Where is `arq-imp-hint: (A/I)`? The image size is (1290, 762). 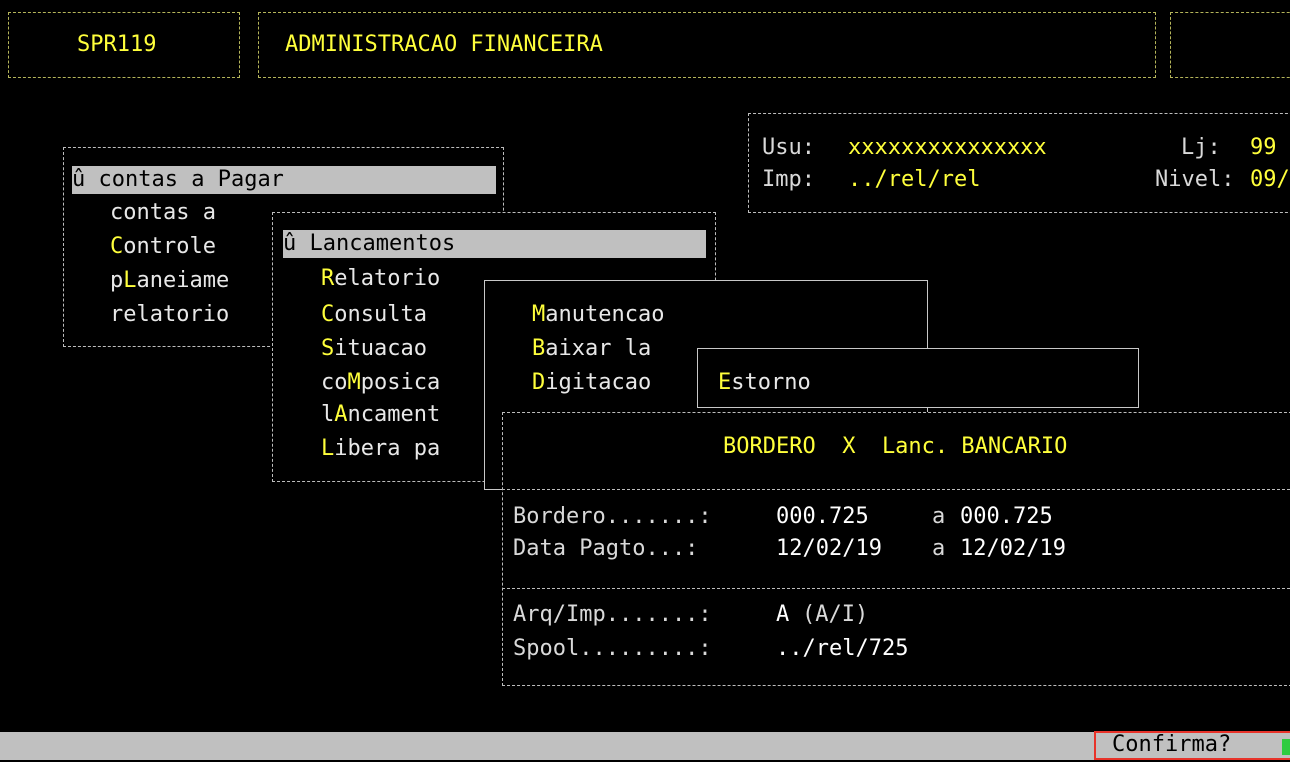 arq-imp-hint: (A/I) is located at coordinates (835, 614).